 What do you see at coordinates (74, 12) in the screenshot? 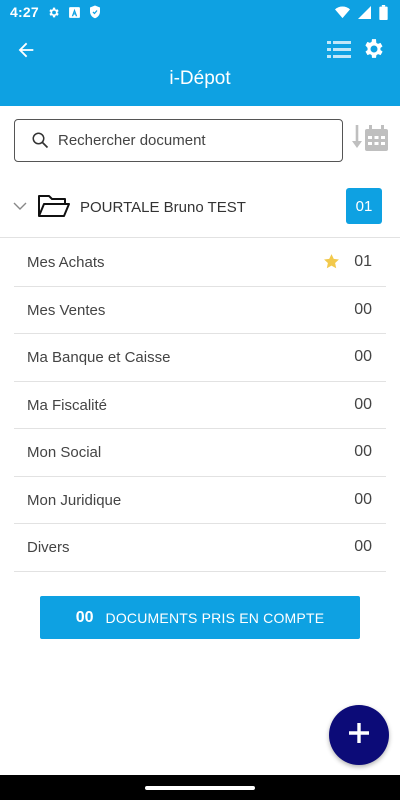
I see `text-a-icon` at bounding box center [74, 12].